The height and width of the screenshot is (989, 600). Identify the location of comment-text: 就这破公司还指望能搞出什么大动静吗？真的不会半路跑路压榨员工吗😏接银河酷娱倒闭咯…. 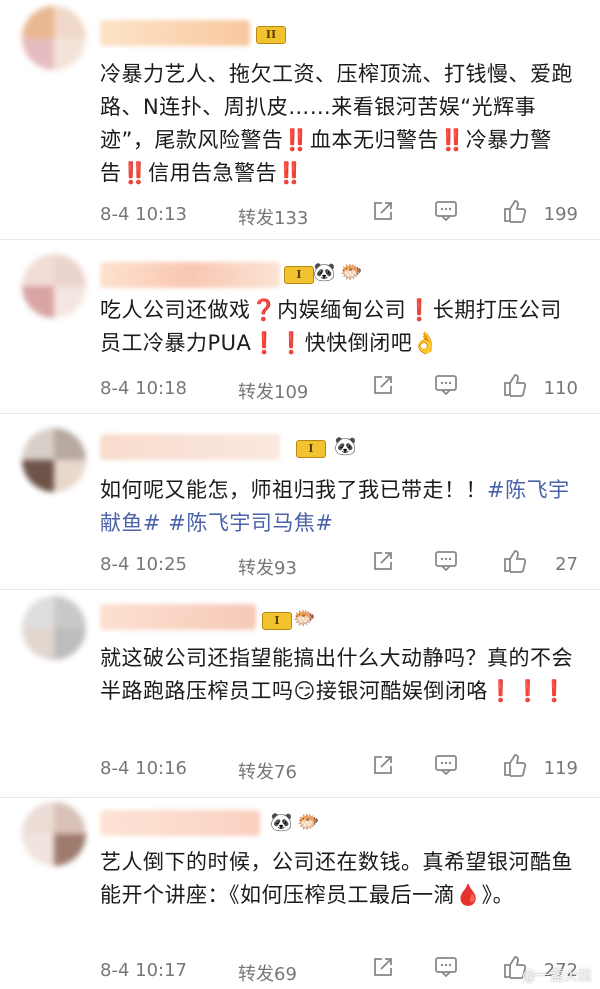
(340, 675).